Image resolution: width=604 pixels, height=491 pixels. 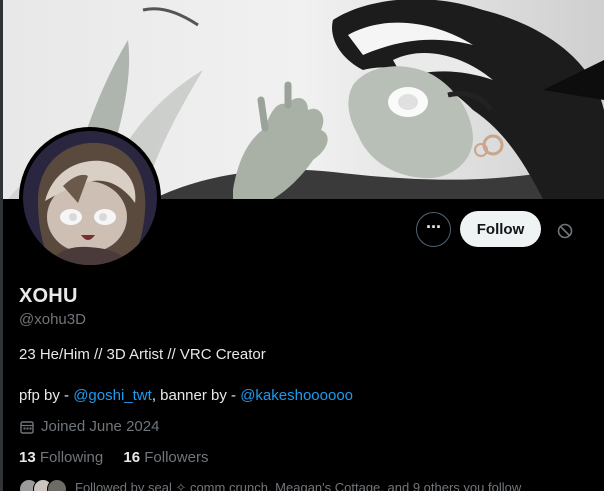 What do you see at coordinates (52, 319) in the screenshot?
I see `user-handle: @xohu3D` at bounding box center [52, 319].